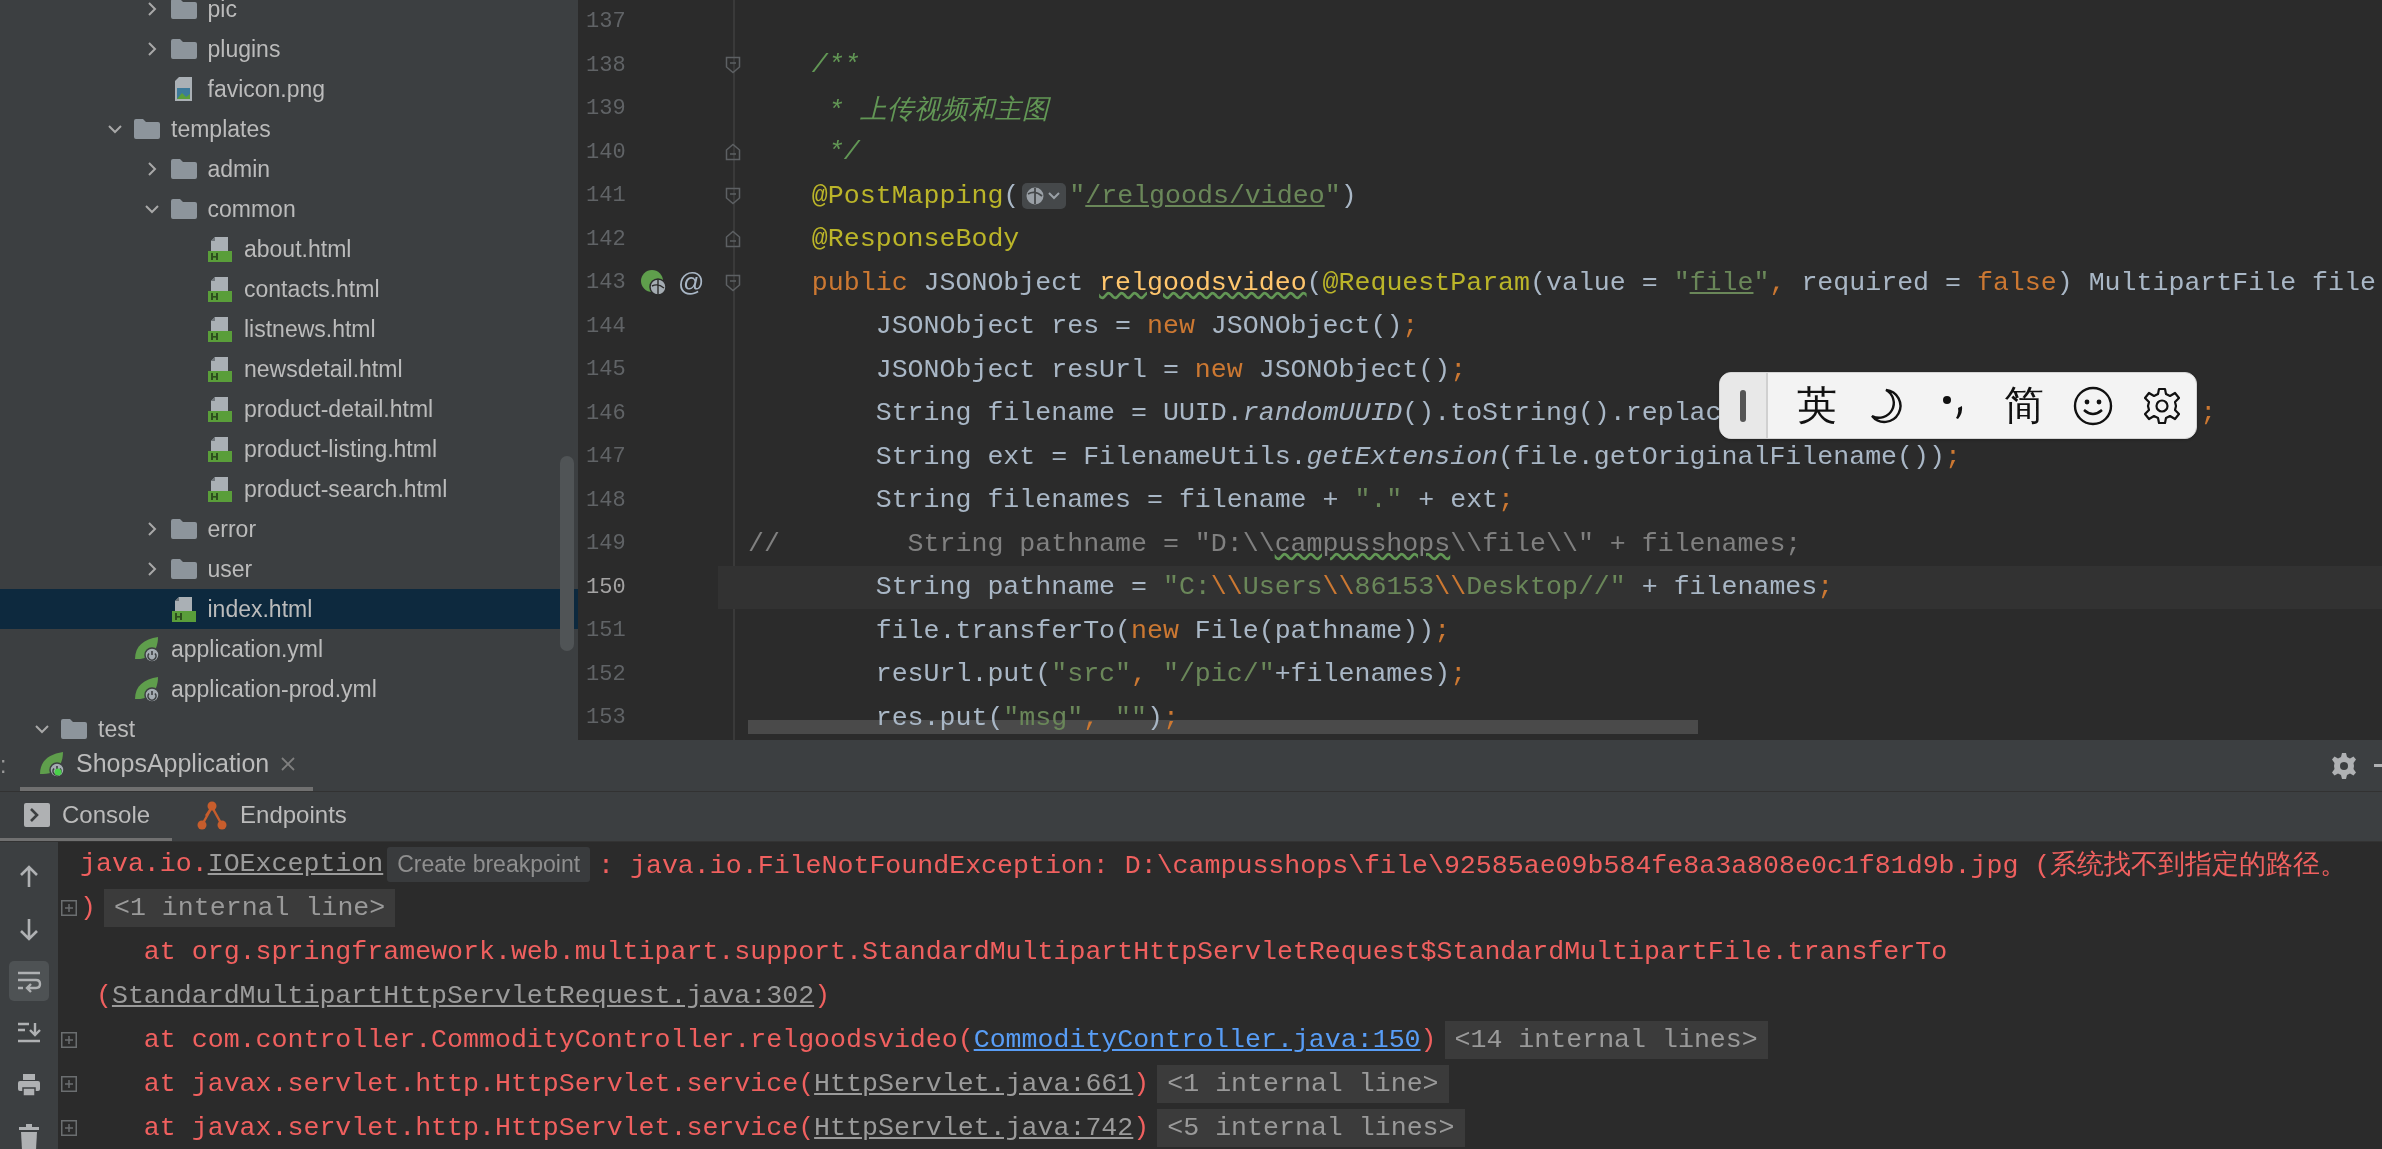  What do you see at coordinates (567, 553) in the screenshot?
I see `scrollbar` at bounding box center [567, 553].